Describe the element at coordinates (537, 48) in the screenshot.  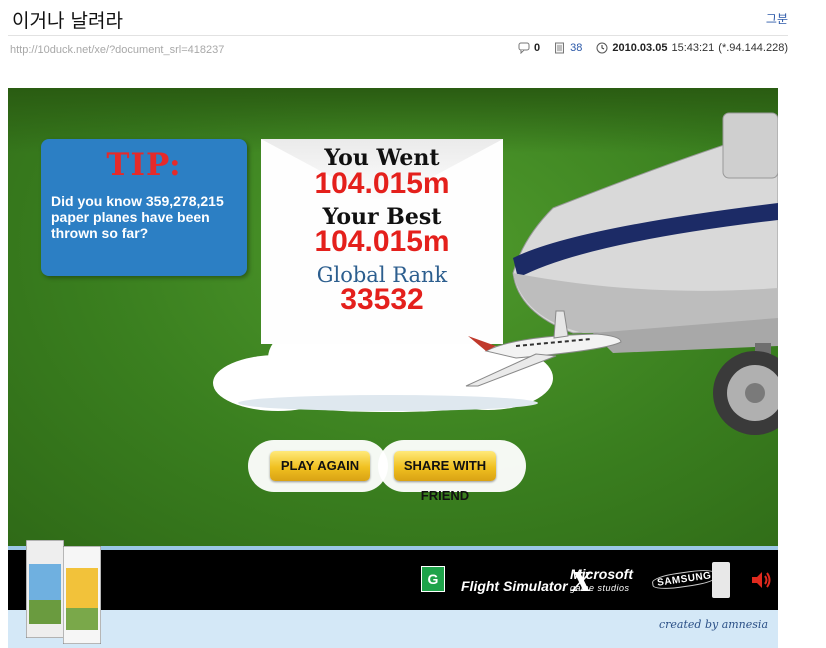
I see `comment-count: 0` at that location.